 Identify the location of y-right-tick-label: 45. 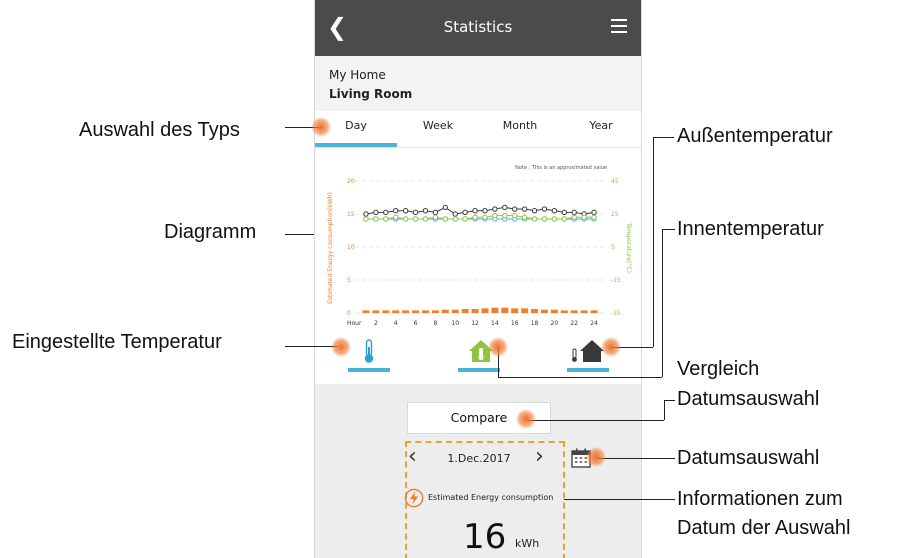
(615, 181).